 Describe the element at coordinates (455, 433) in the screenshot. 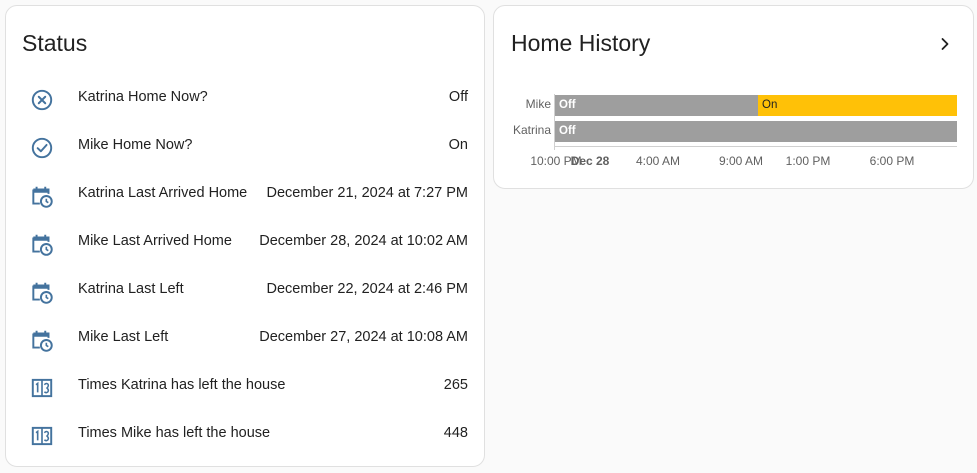

I see `entity-value: 448` at that location.